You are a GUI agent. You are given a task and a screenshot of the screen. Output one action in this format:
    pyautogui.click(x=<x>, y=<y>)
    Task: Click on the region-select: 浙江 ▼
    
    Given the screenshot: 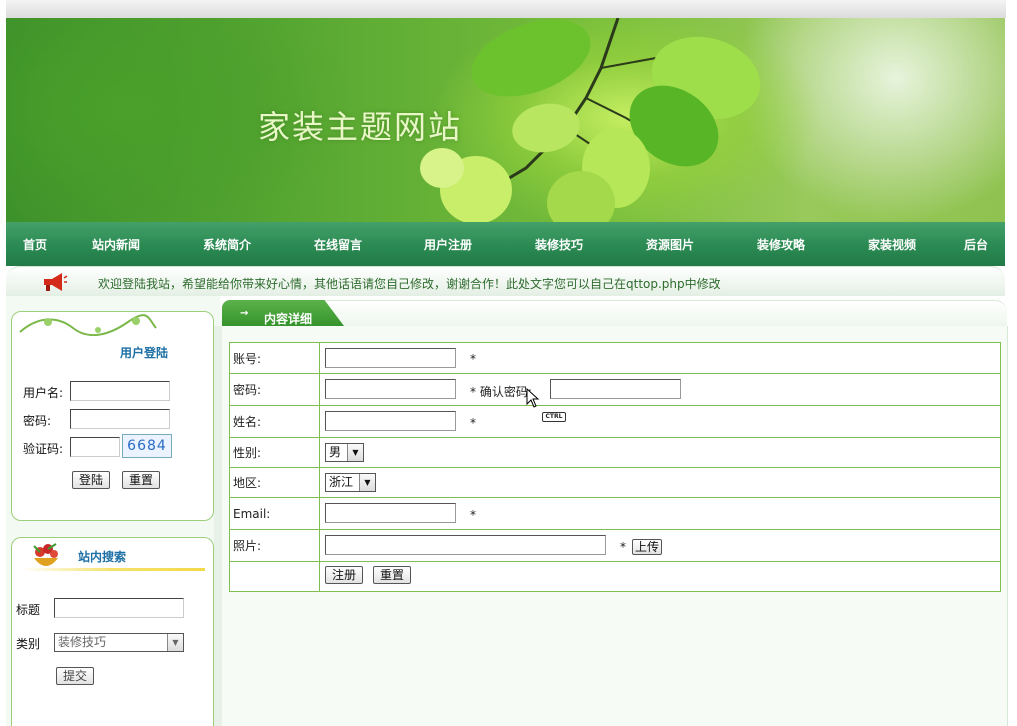 What is the action you would take?
    pyautogui.click(x=350, y=482)
    